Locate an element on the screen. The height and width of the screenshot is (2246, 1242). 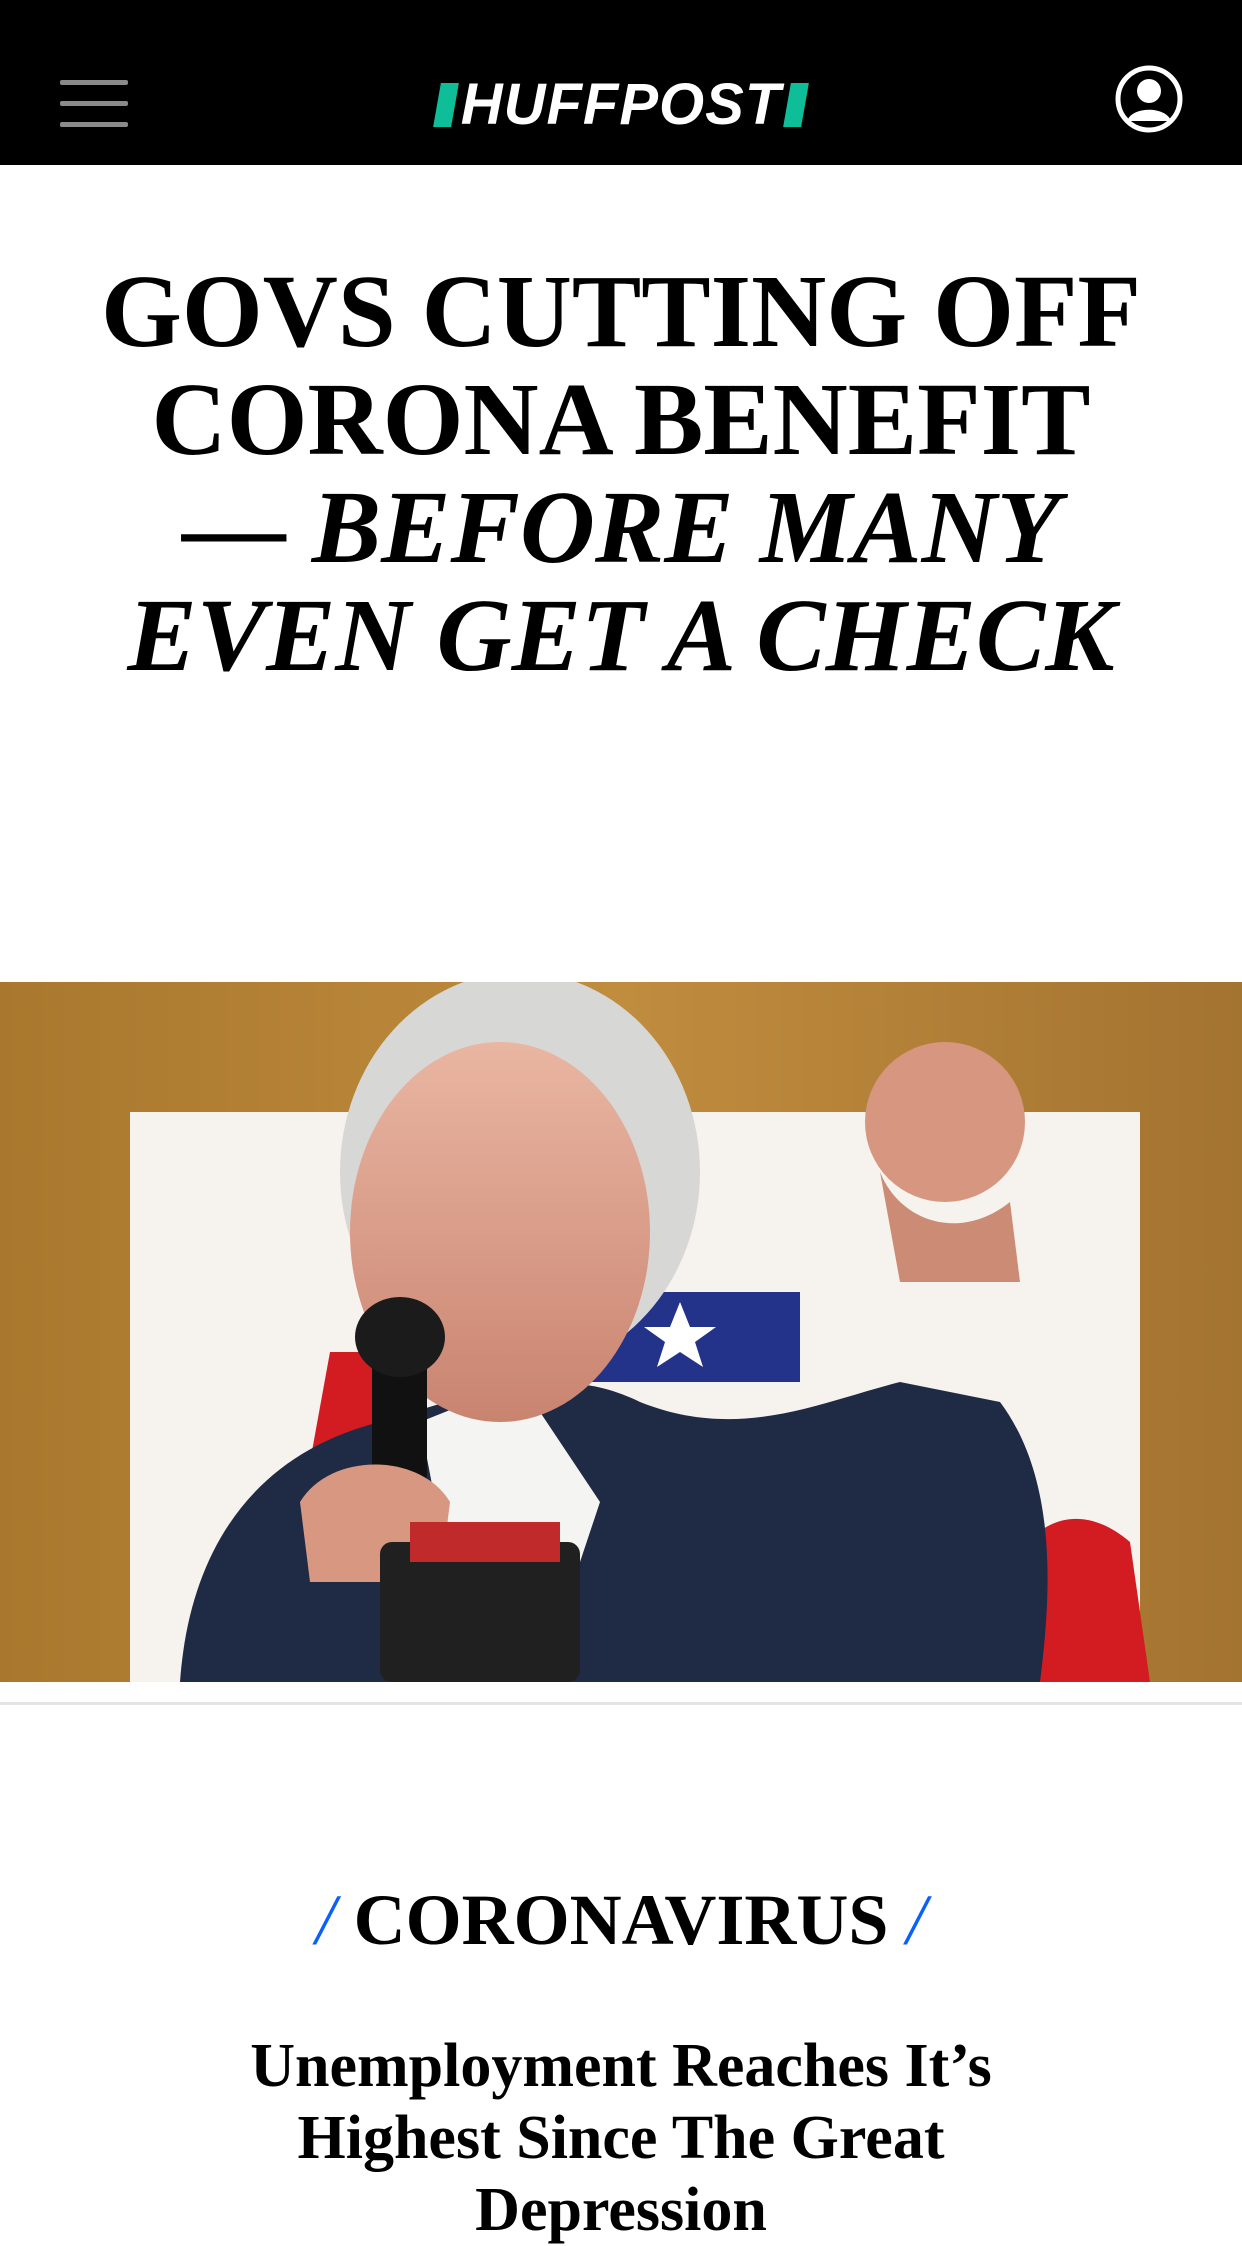
section-label: / CORONAVIRUS / is located at coordinates (621, 1920).